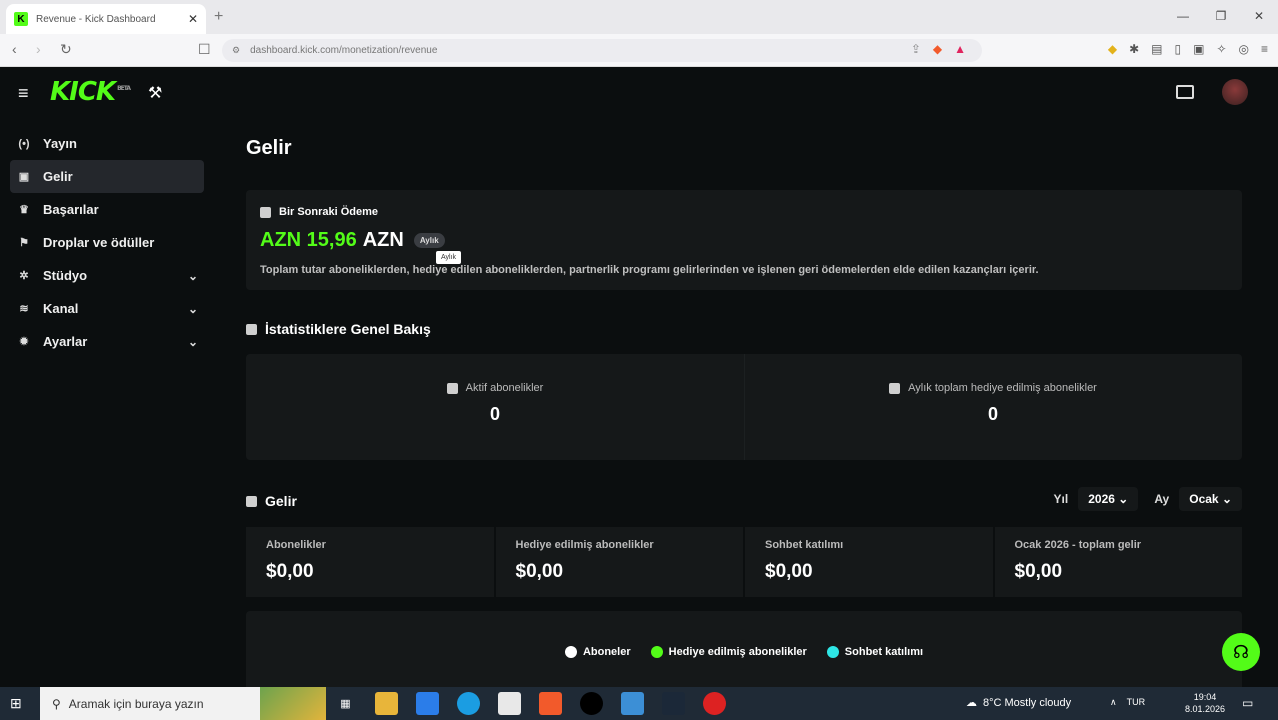  What do you see at coordinates (106, 19) in the screenshot?
I see `browser-tab: K Revenue - Kick Dashboard ✕` at bounding box center [106, 19].